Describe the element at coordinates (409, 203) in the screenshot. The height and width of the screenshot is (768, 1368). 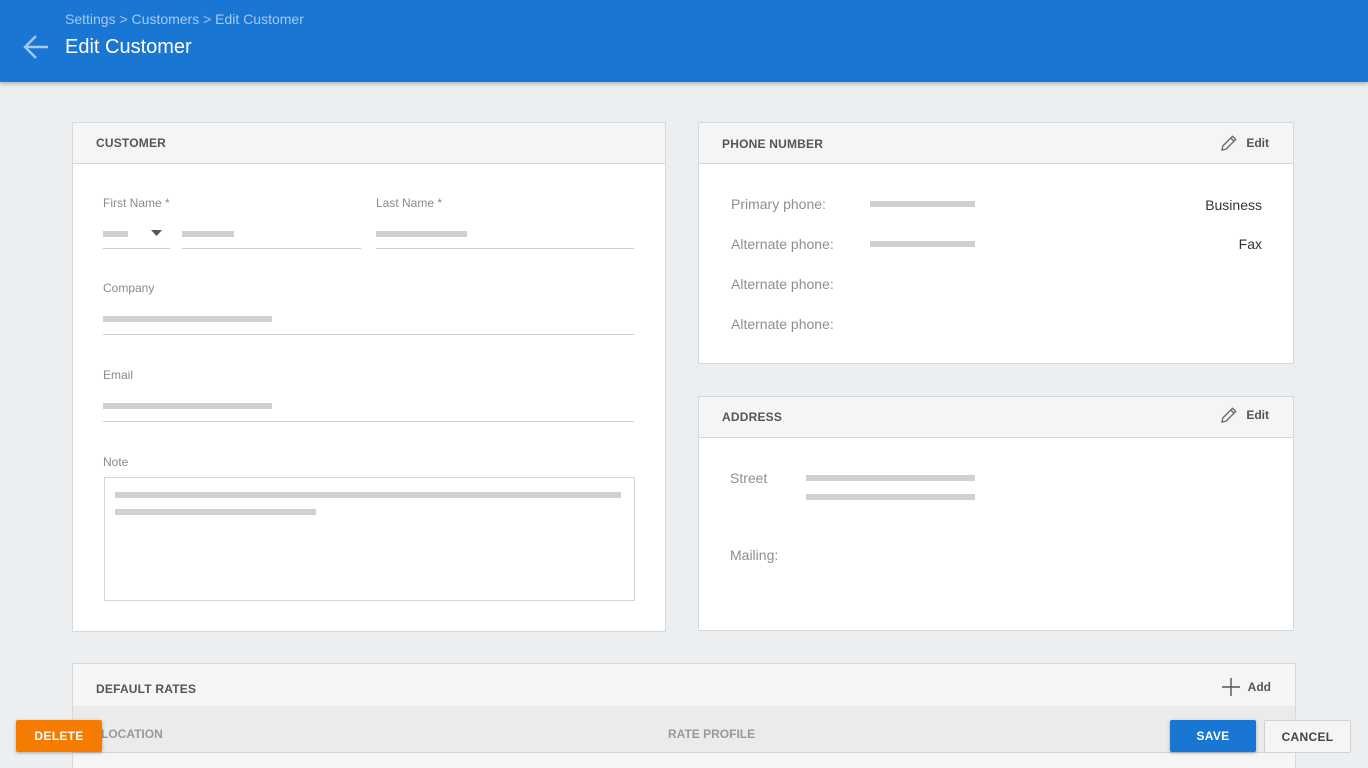
I see `last-name-label: Last Name *` at that location.